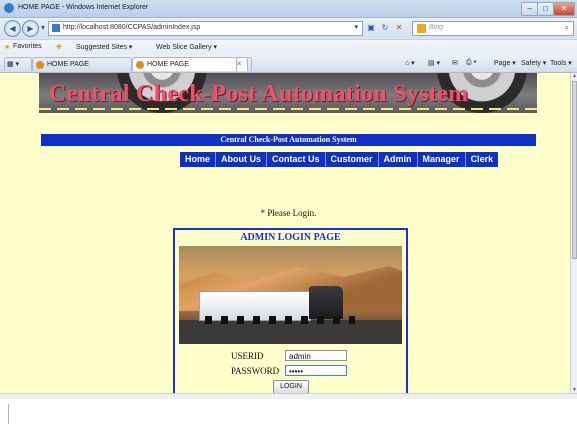 The height and width of the screenshot is (435, 577). I want to click on maximize-button: □, so click(545, 9).